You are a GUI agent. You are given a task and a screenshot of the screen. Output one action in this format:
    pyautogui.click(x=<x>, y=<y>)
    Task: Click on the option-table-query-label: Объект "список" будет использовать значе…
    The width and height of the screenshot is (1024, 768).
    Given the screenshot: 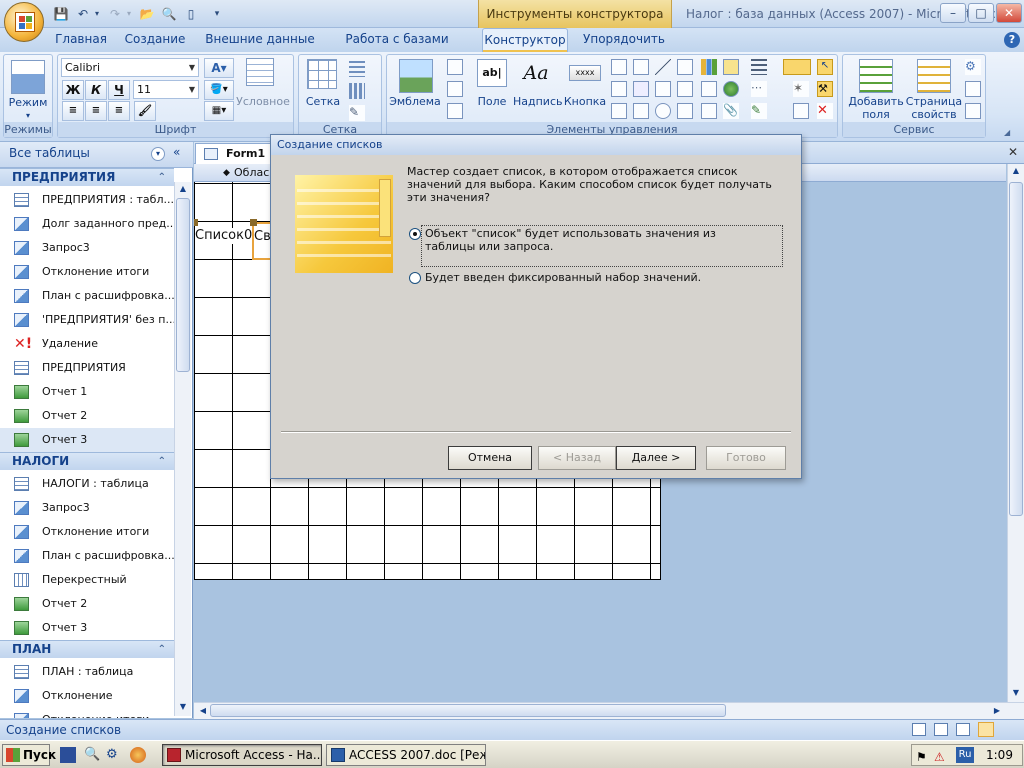 What is the action you would take?
    pyautogui.click(x=595, y=240)
    